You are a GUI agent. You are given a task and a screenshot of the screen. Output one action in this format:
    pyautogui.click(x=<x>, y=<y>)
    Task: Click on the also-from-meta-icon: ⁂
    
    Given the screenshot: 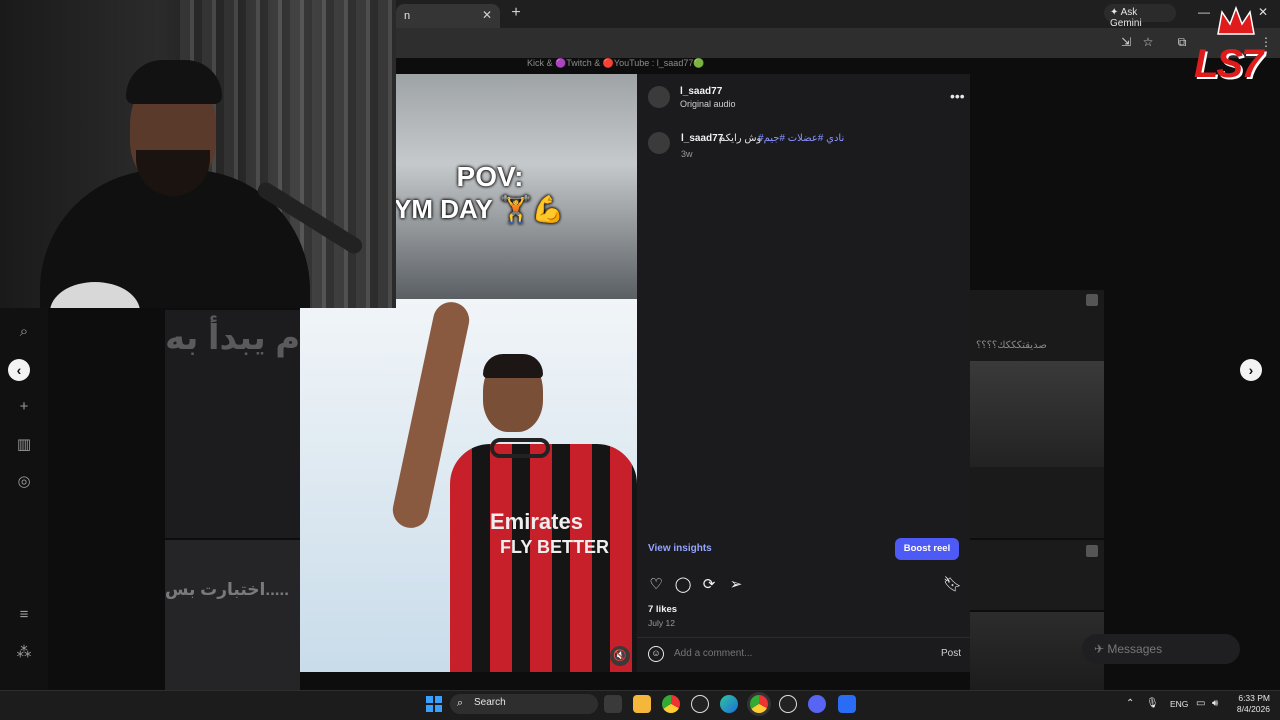 What is the action you would take?
    pyautogui.click(x=24, y=653)
    